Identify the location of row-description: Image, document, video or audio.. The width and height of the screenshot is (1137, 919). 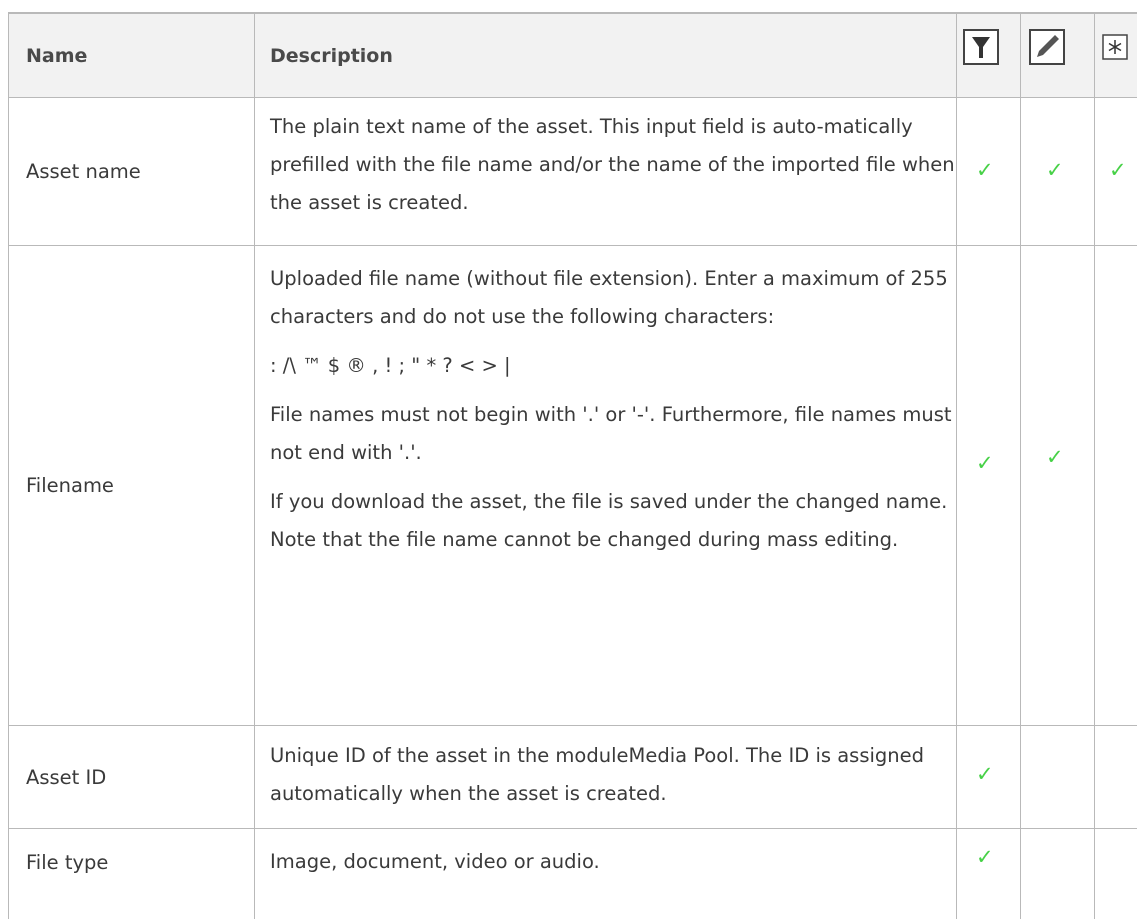
(615, 862).